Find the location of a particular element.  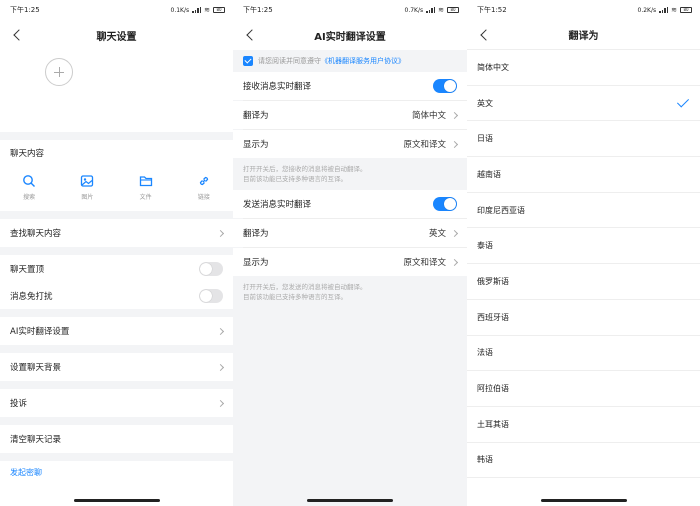

row-label: 消息免打扰 is located at coordinates (31, 296).